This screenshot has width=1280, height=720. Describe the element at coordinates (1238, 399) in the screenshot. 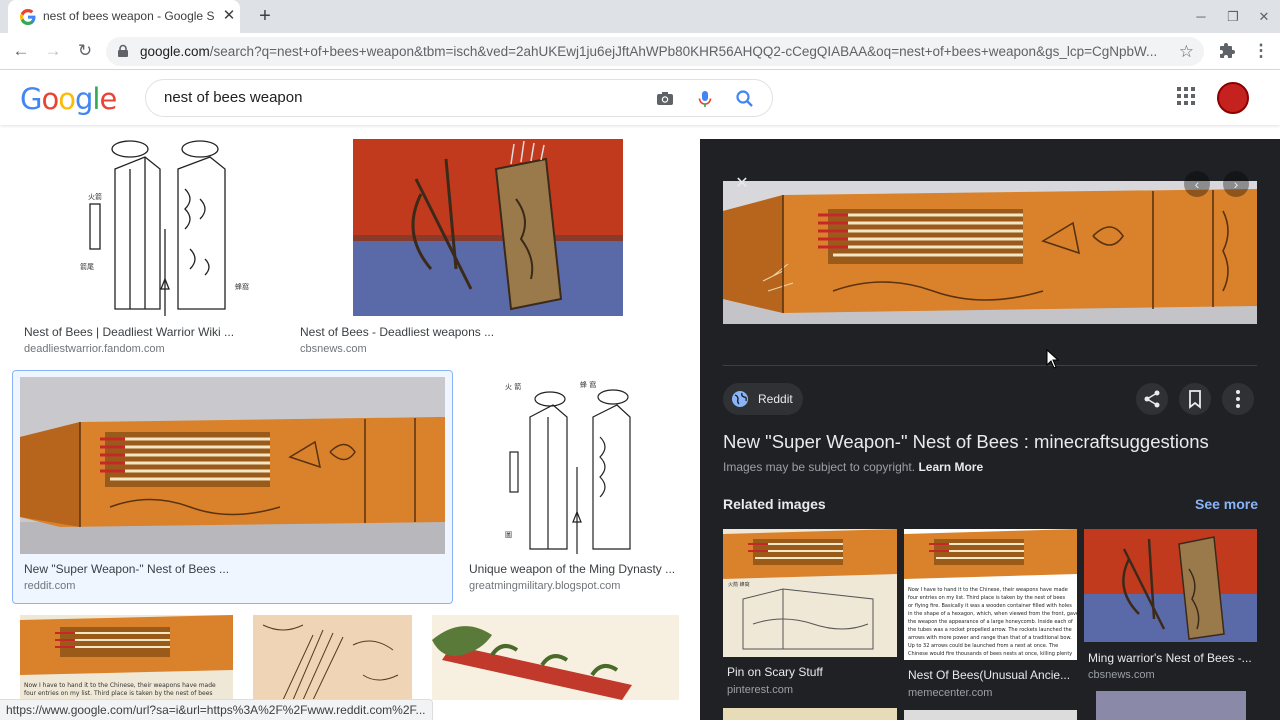

I see `more-options-icon` at that location.